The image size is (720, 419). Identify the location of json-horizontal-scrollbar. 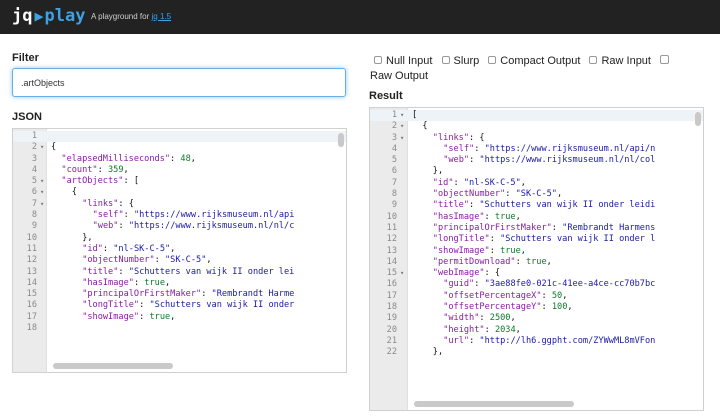
(113, 366).